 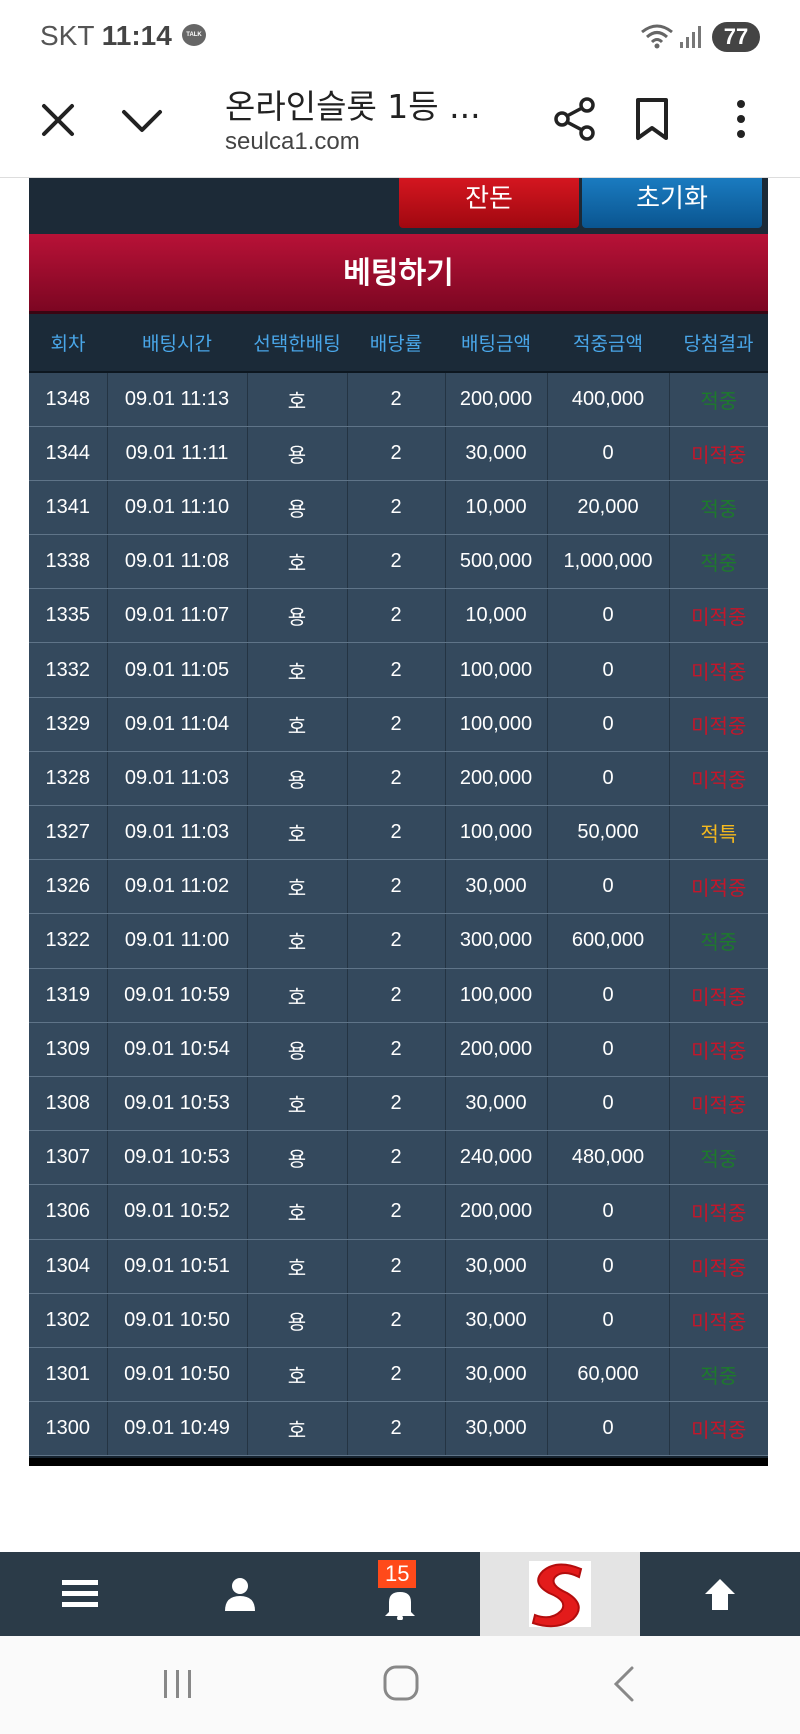 I want to click on column-header: 적중금액, so click(x=608, y=343).